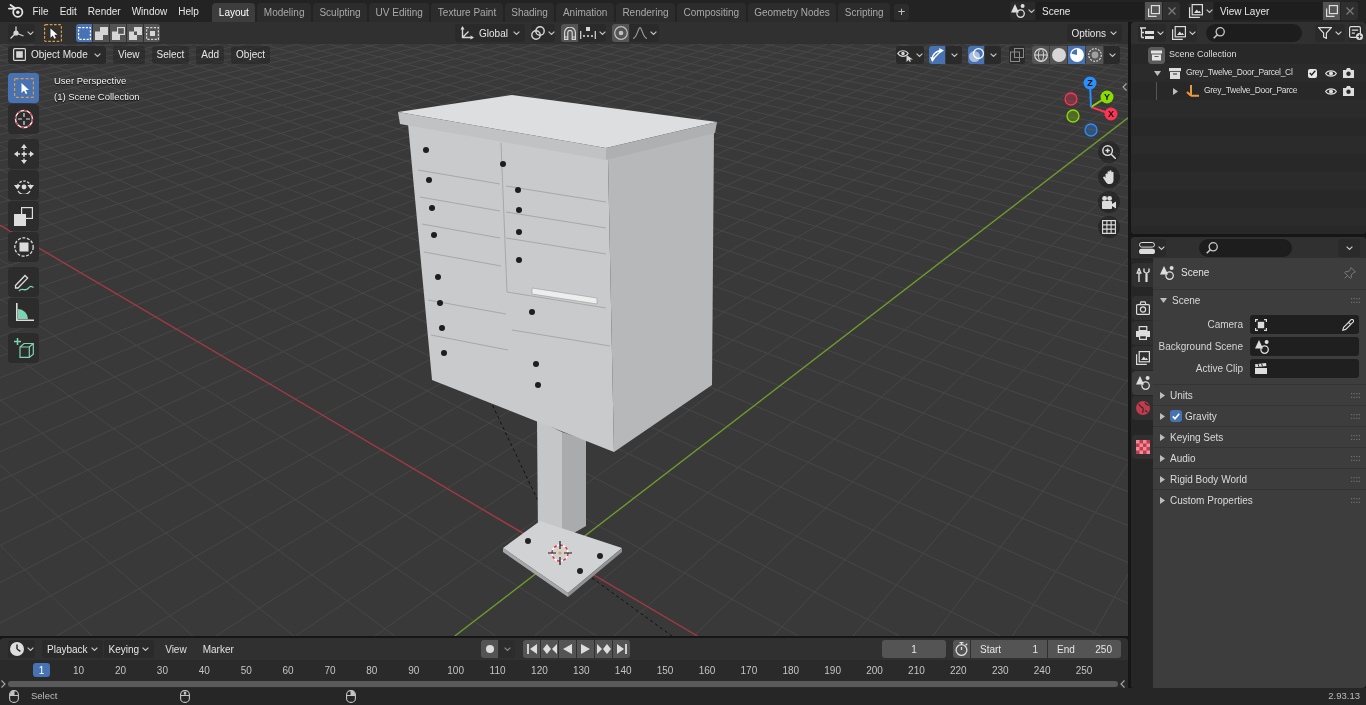 The height and width of the screenshot is (705, 1366). Describe the element at coordinates (620, 33) in the screenshot. I see `proportional-editing-toggle` at that location.